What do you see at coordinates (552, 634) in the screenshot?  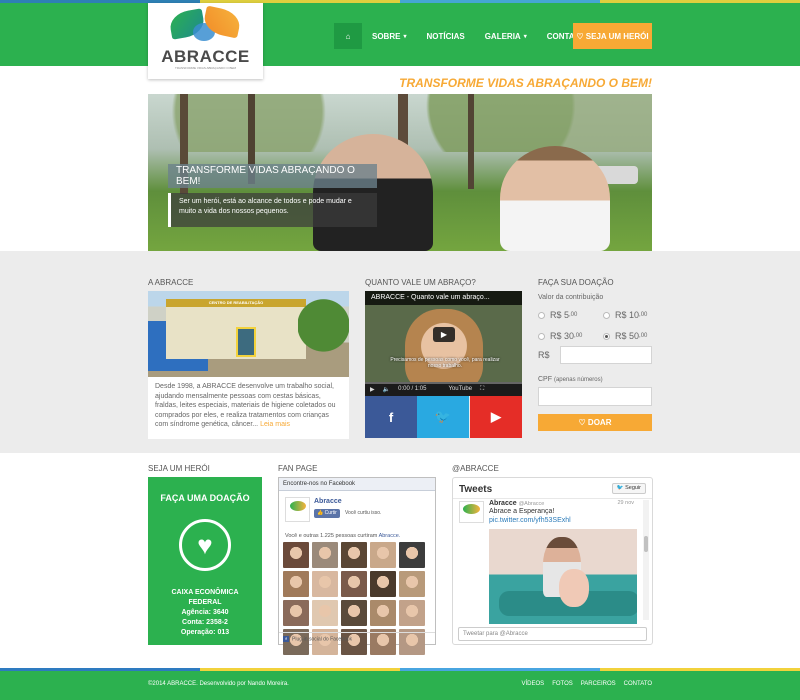 I see `tweet-compose-input: Tweetar para @Abracce` at bounding box center [552, 634].